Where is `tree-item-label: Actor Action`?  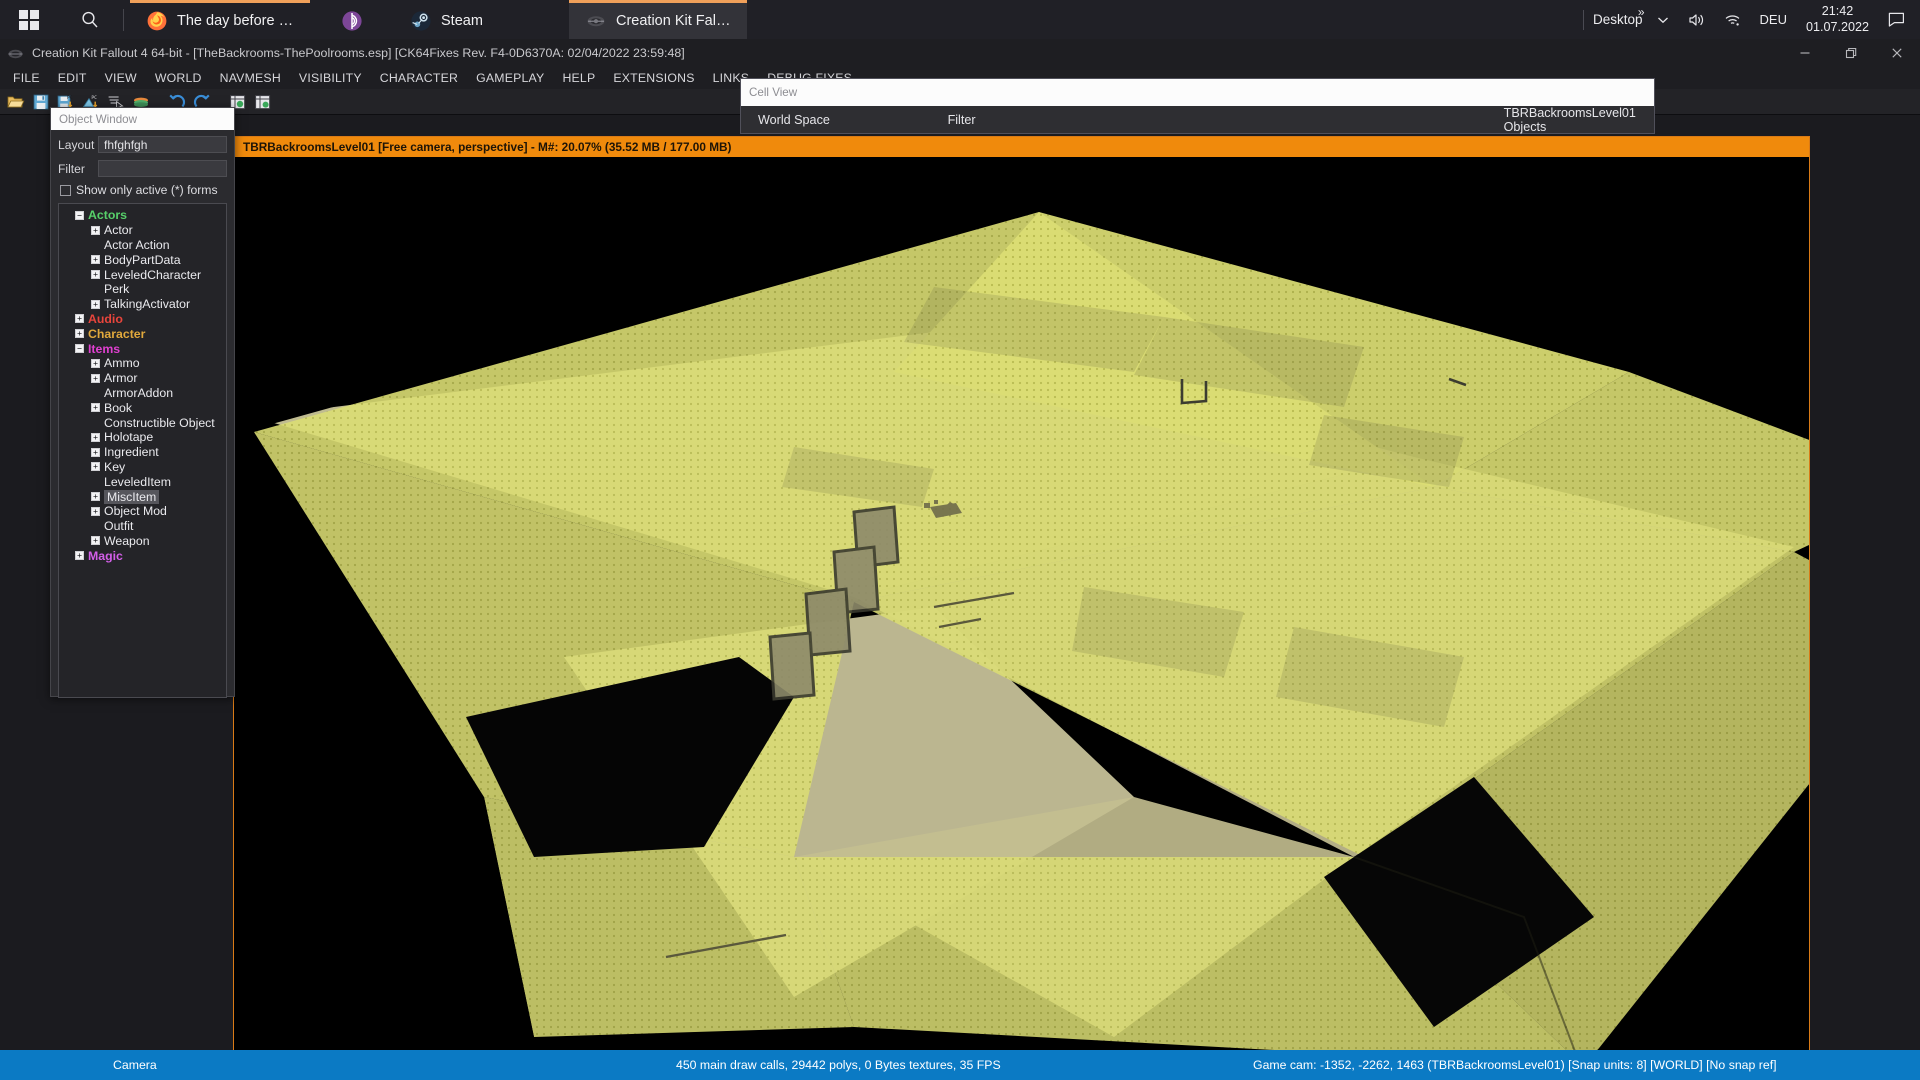
tree-item-label: Actor Action is located at coordinates (137, 244).